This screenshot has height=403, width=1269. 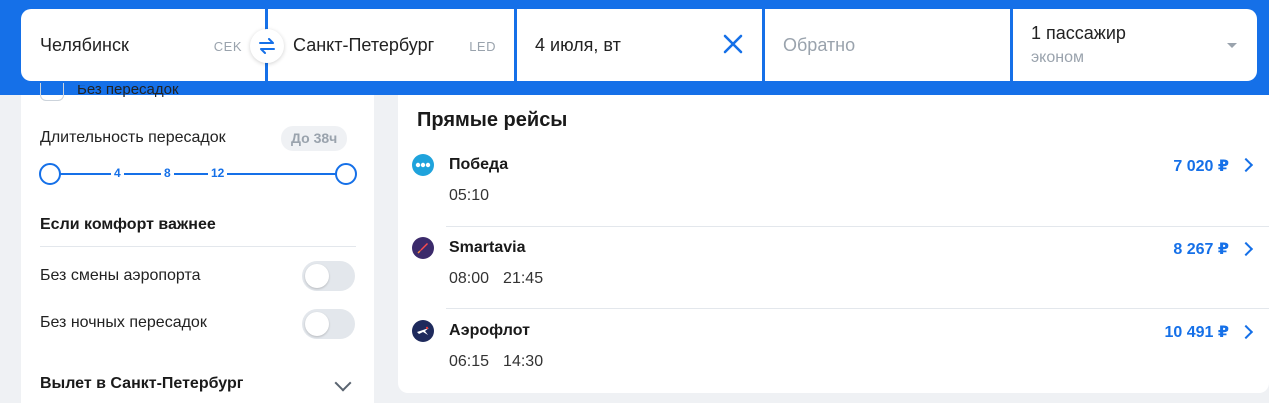 I want to click on results-title: Прямые рейсы, so click(x=492, y=120).